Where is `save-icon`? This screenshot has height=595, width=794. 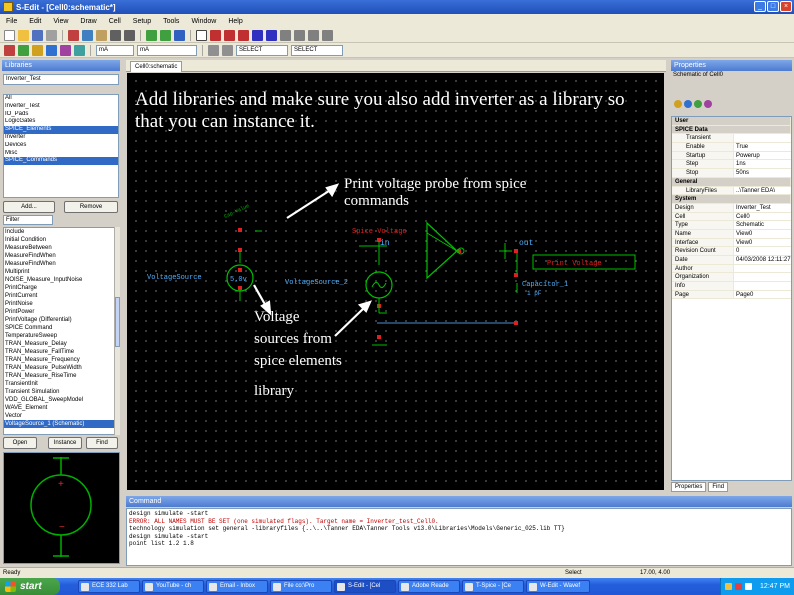
save-icon is located at coordinates (37, 35).